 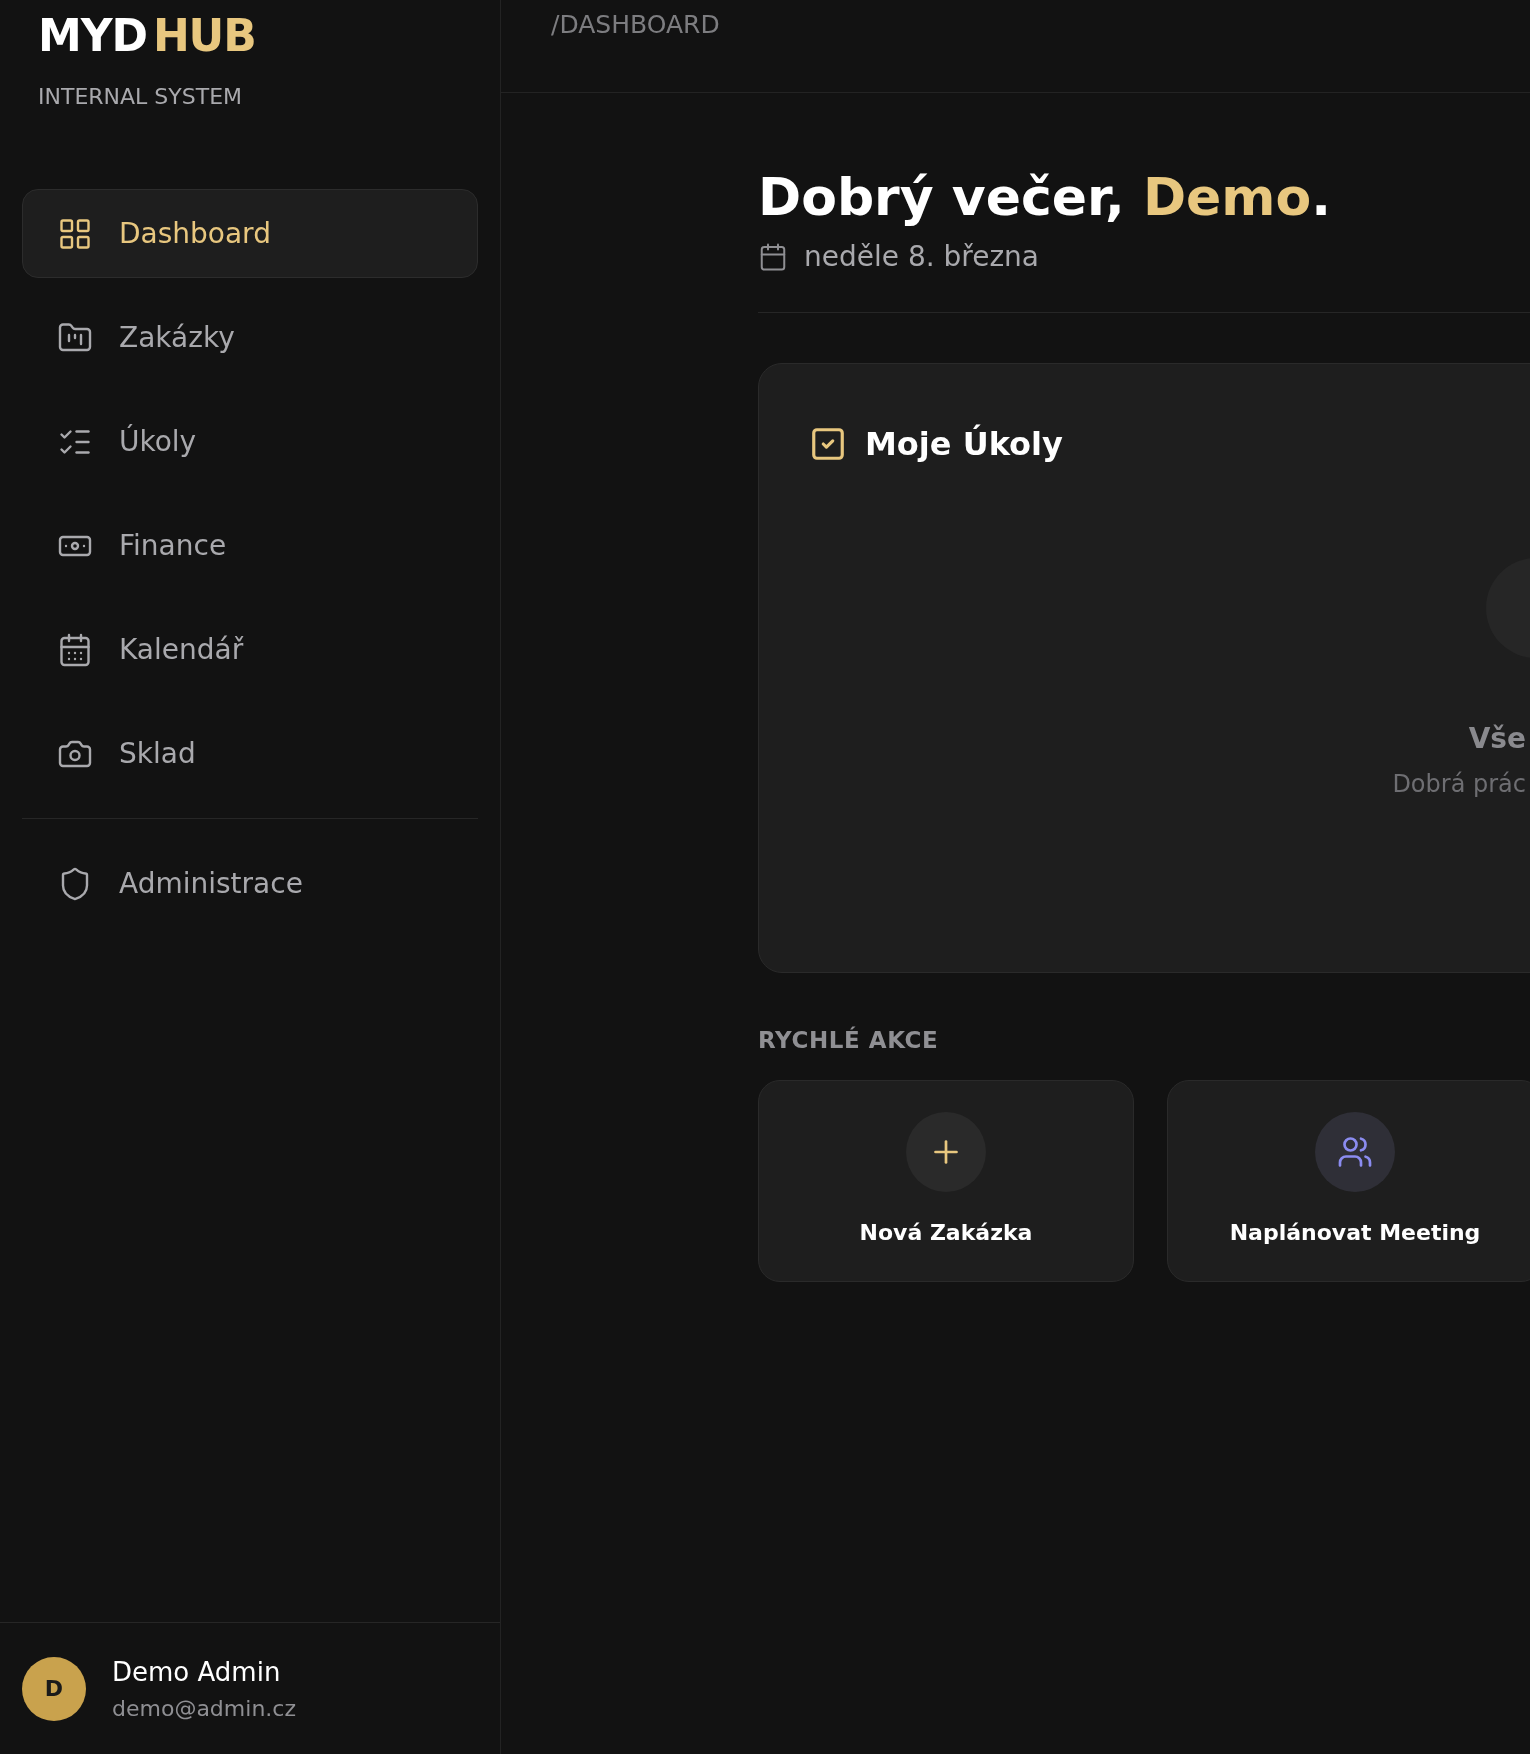 What do you see at coordinates (204, 1708) in the screenshot?
I see `user-email: demo@admin.cz` at bounding box center [204, 1708].